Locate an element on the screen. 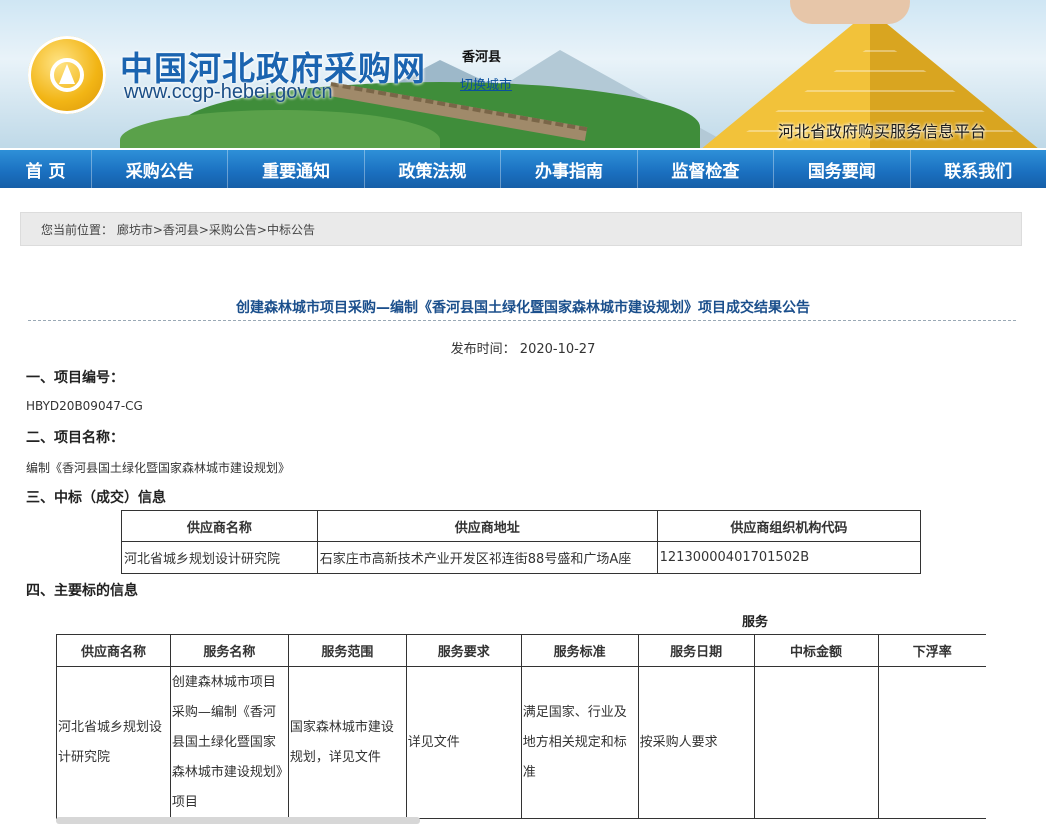  col-award-amount: 中标金额 is located at coordinates (816, 650).